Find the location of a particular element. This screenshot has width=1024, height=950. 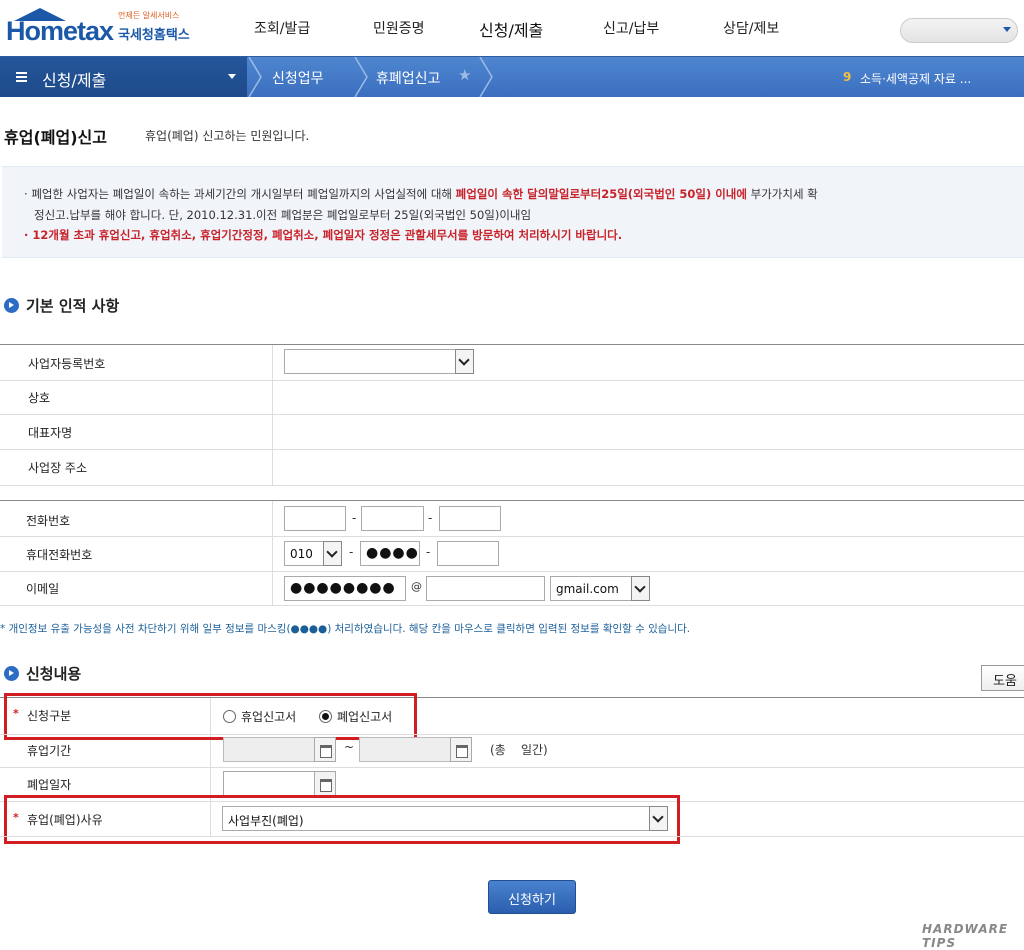

info-line-1-tail: 부가가치세 확 is located at coordinates (784, 194).